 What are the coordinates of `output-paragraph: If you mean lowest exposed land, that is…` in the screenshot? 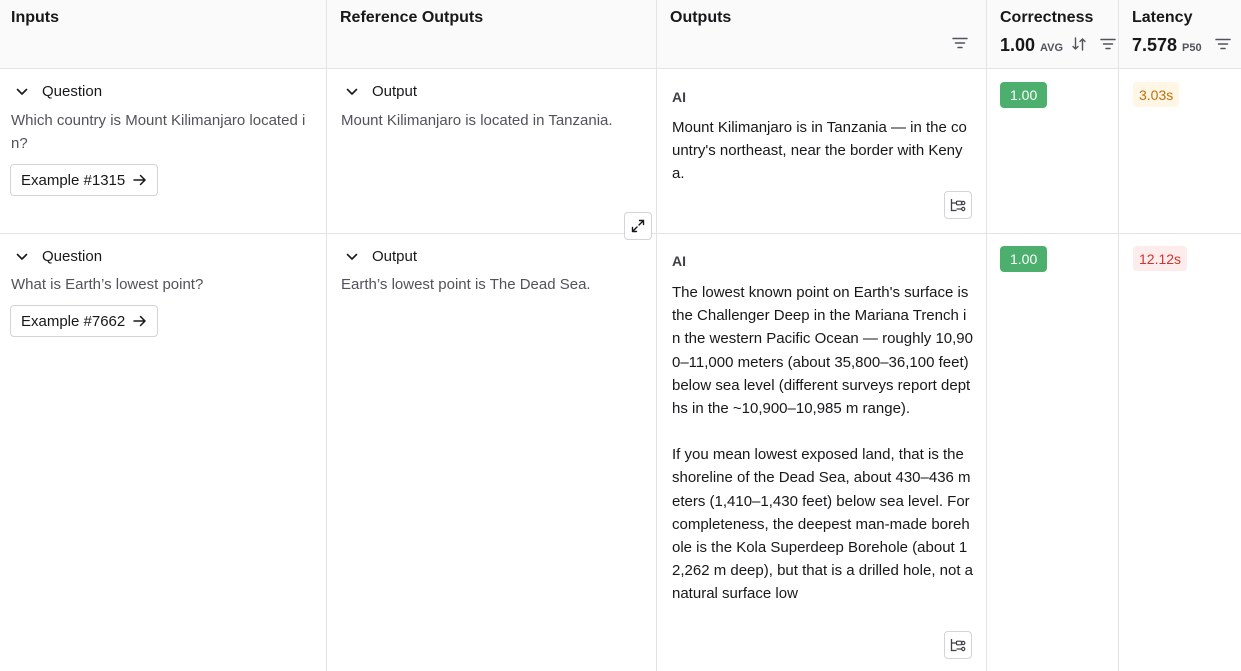 It's located at (823, 524).